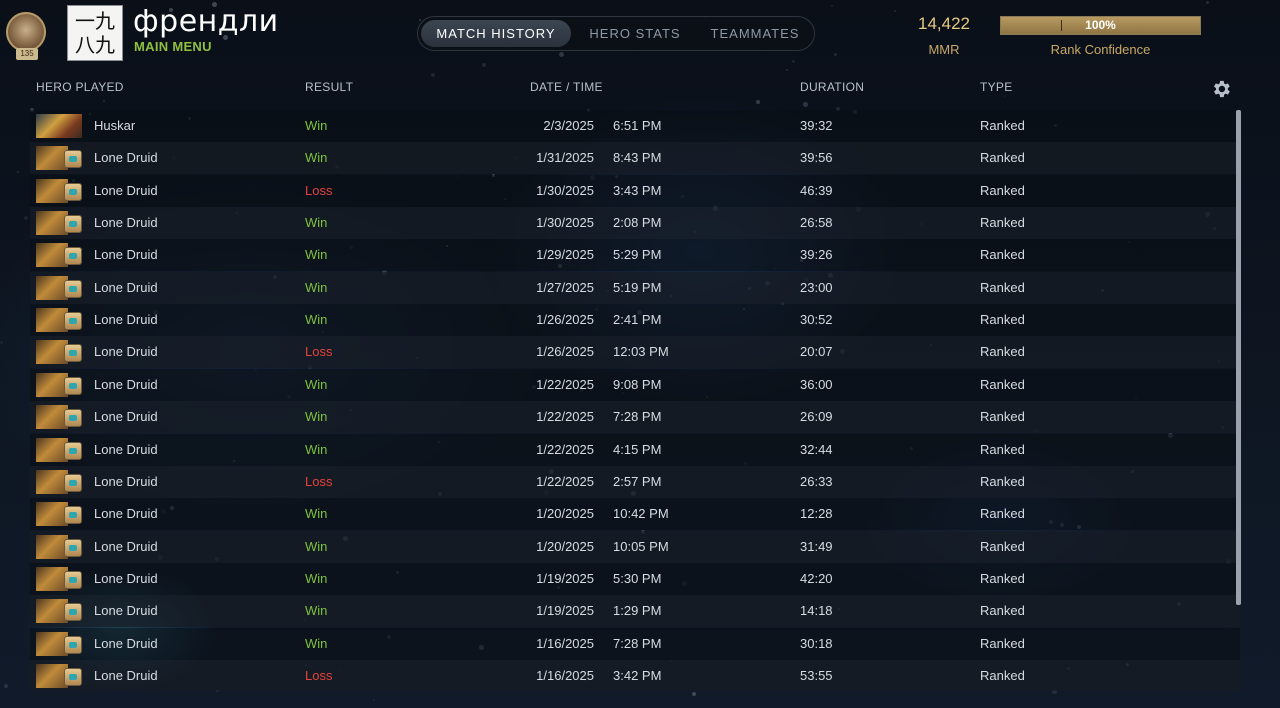 The width and height of the screenshot is (1280, 708). I want to click on match-duration: 36:00, so click(816, 384).